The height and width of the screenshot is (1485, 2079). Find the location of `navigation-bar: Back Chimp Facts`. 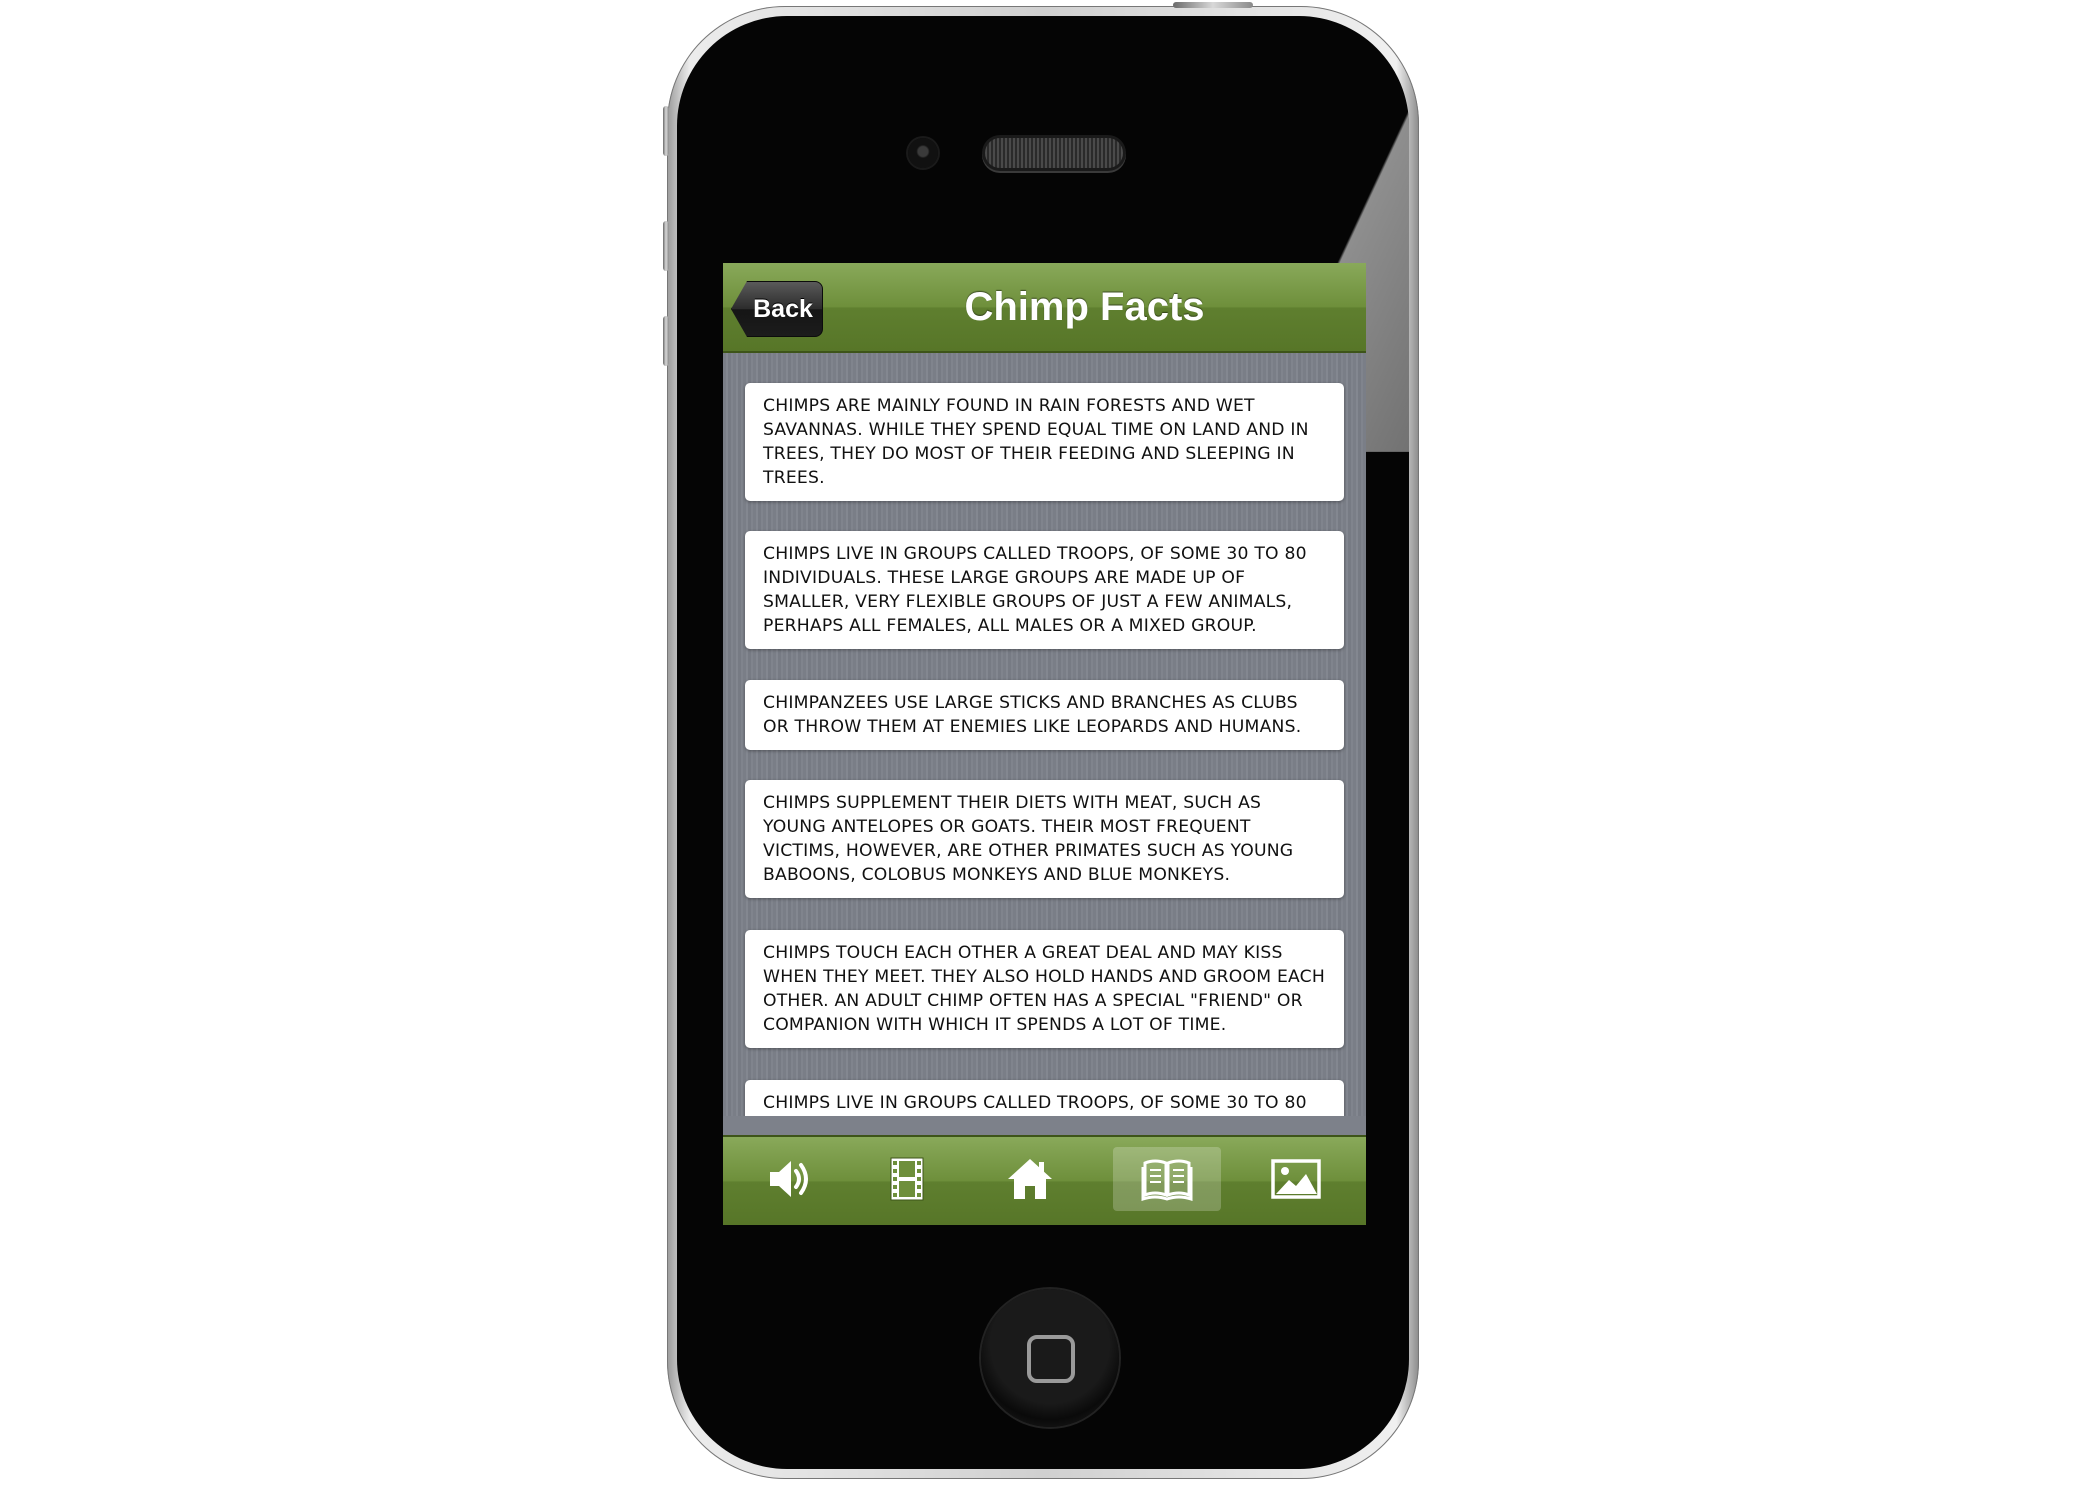

navigation-bar: Back Chimp Facts is located at coordinates (1044, 308).